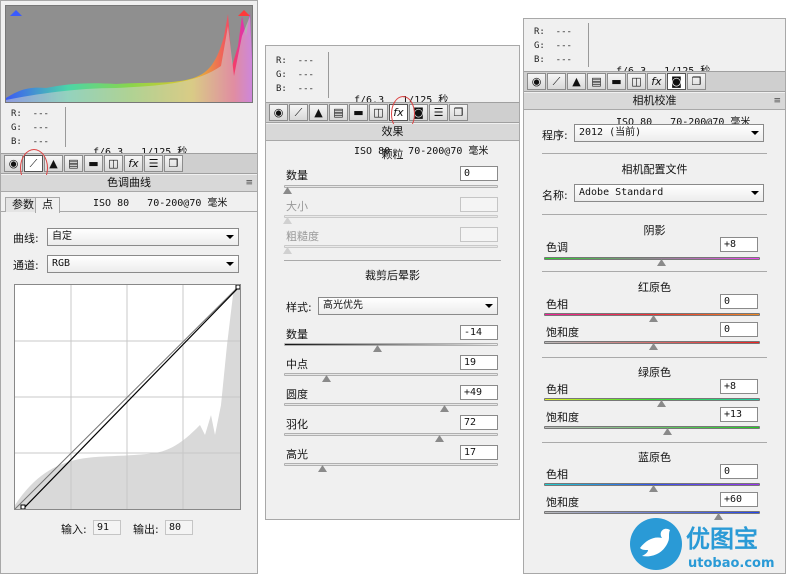  I want to click on blue-hue-field: 0, so click(739, 471).